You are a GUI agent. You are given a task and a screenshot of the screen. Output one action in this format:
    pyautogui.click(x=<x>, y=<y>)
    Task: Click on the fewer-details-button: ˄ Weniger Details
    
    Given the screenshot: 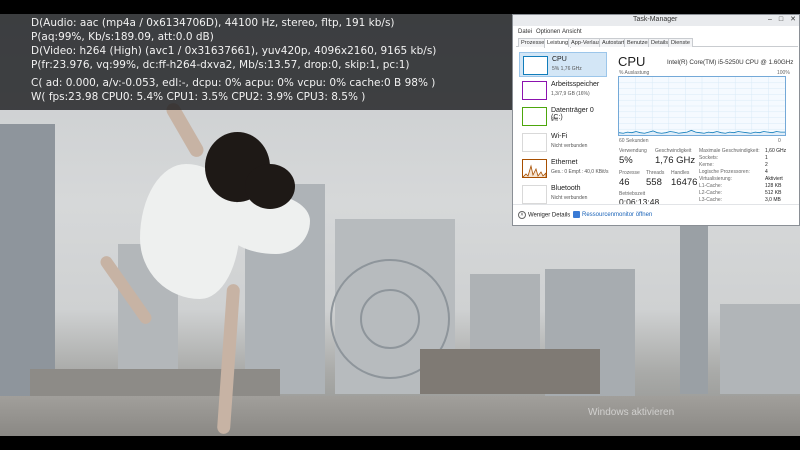 What is the action you would take?
    pyautogui.click(x=544, y=215)
    